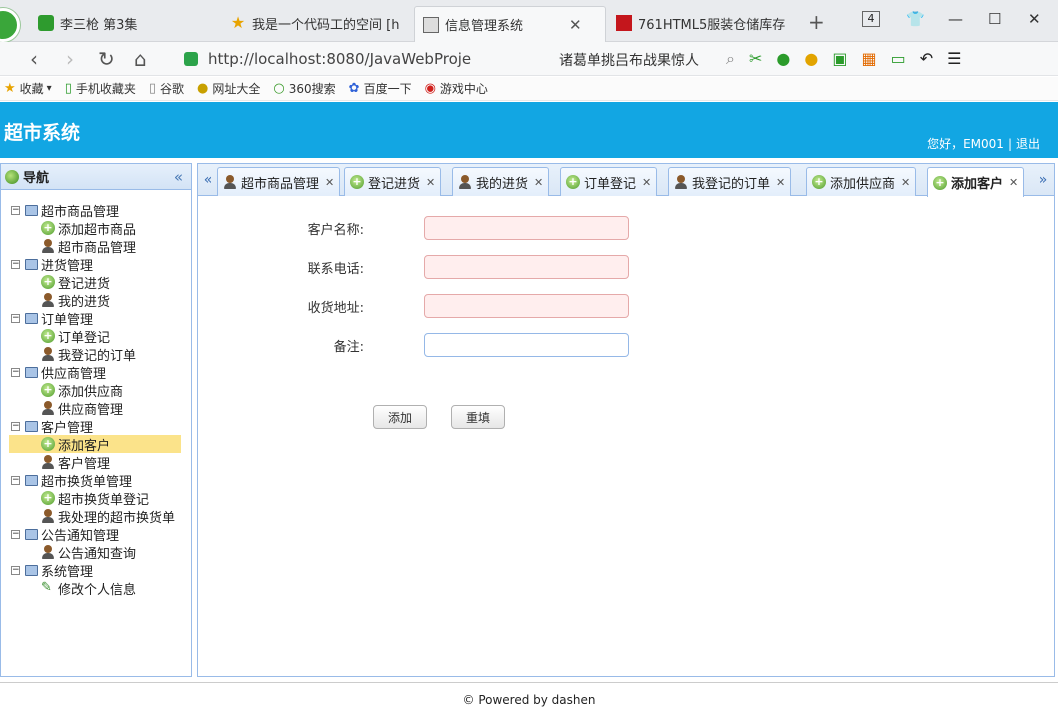 The width and height of the screenshot is (1058, 718). I want to click on address-input, so click(526, 306).